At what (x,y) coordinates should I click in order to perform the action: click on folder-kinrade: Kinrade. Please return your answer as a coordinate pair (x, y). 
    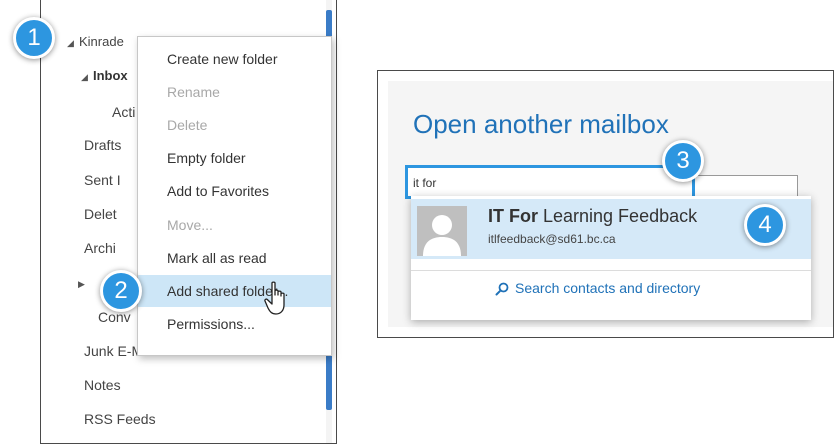
    Looking at the image, I should click on (101, 41).